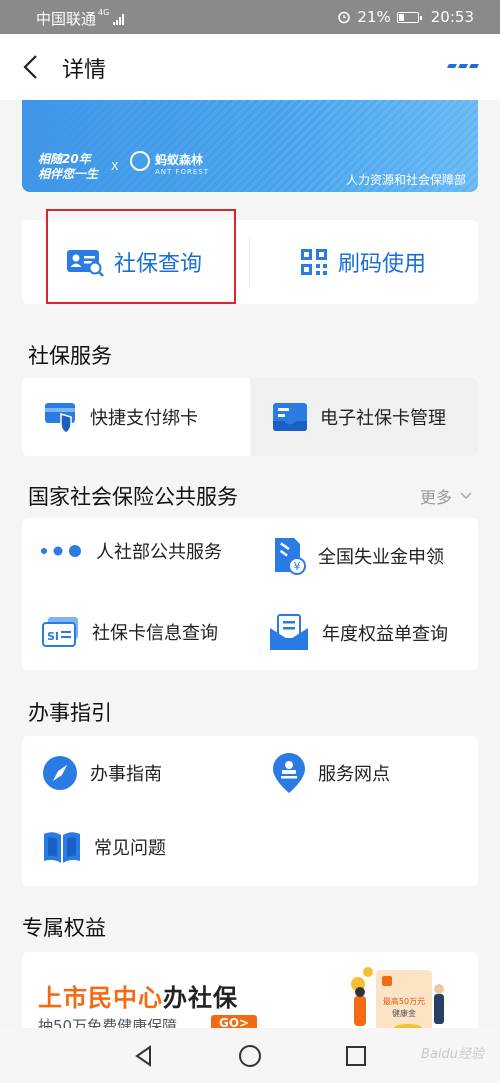  Describe the element at coordinates (60, 418) in the screenshot. I see `card-shield-icon` at that location.